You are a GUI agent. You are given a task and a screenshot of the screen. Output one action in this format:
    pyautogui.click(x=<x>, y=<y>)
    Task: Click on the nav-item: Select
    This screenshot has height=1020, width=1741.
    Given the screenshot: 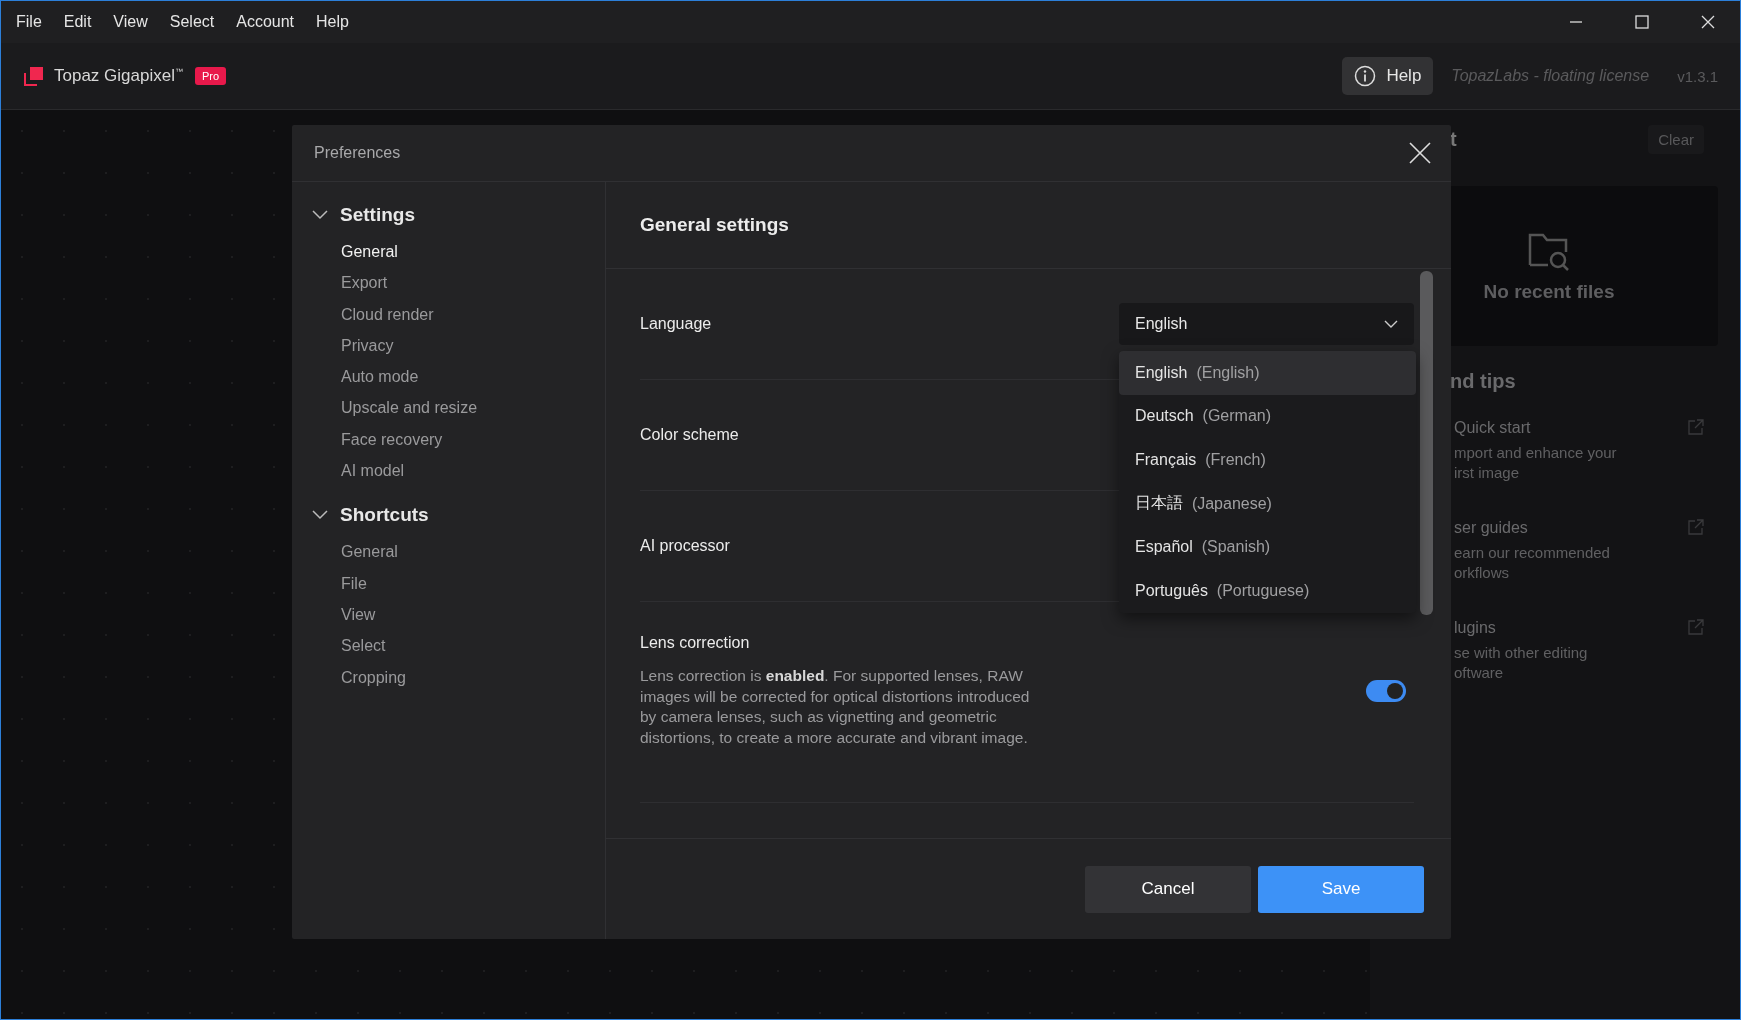 What is the action you would take?
    pyautogui.click(x=339, y=646)
    